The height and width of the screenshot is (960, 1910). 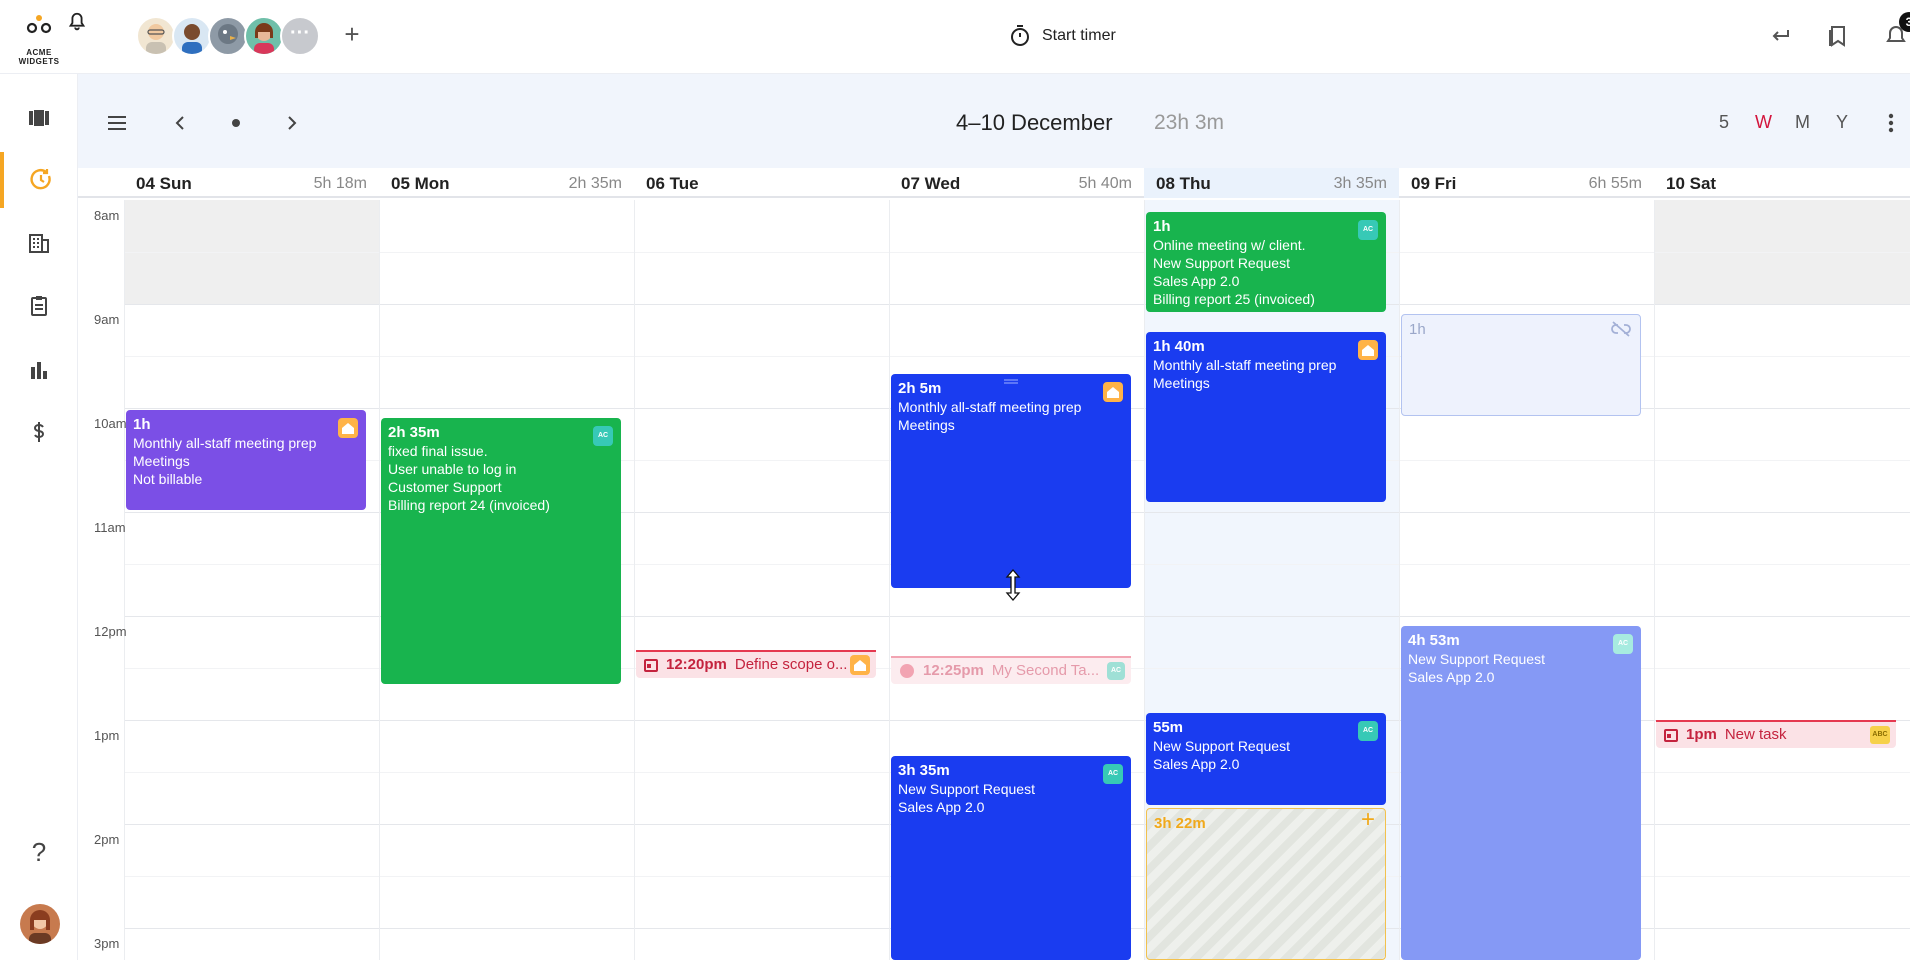 I want to click on acme-widgets-logo: ACME WIDGETS, so click(x=39, y=39).